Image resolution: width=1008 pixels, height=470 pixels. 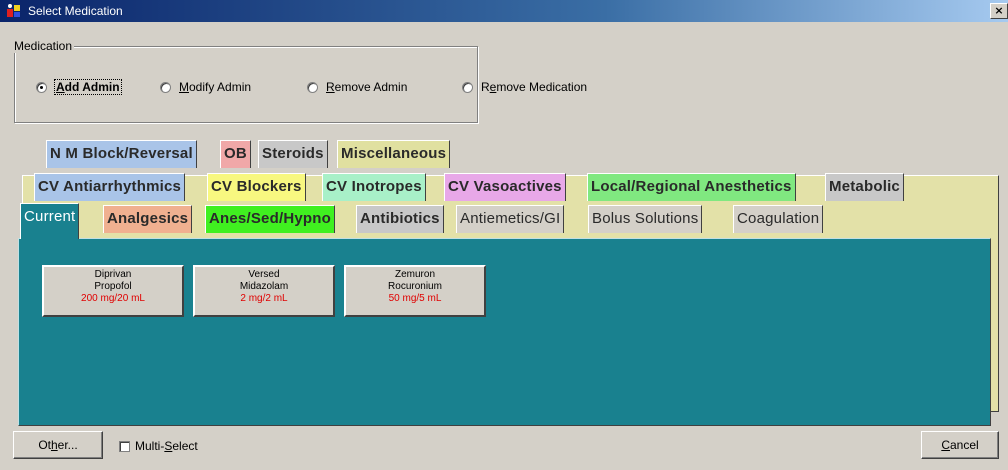 What do you see at coordinates (534, 87) in the screenshot?
I see `radio-label: Remove Medication` at bounding box center [534, 87].